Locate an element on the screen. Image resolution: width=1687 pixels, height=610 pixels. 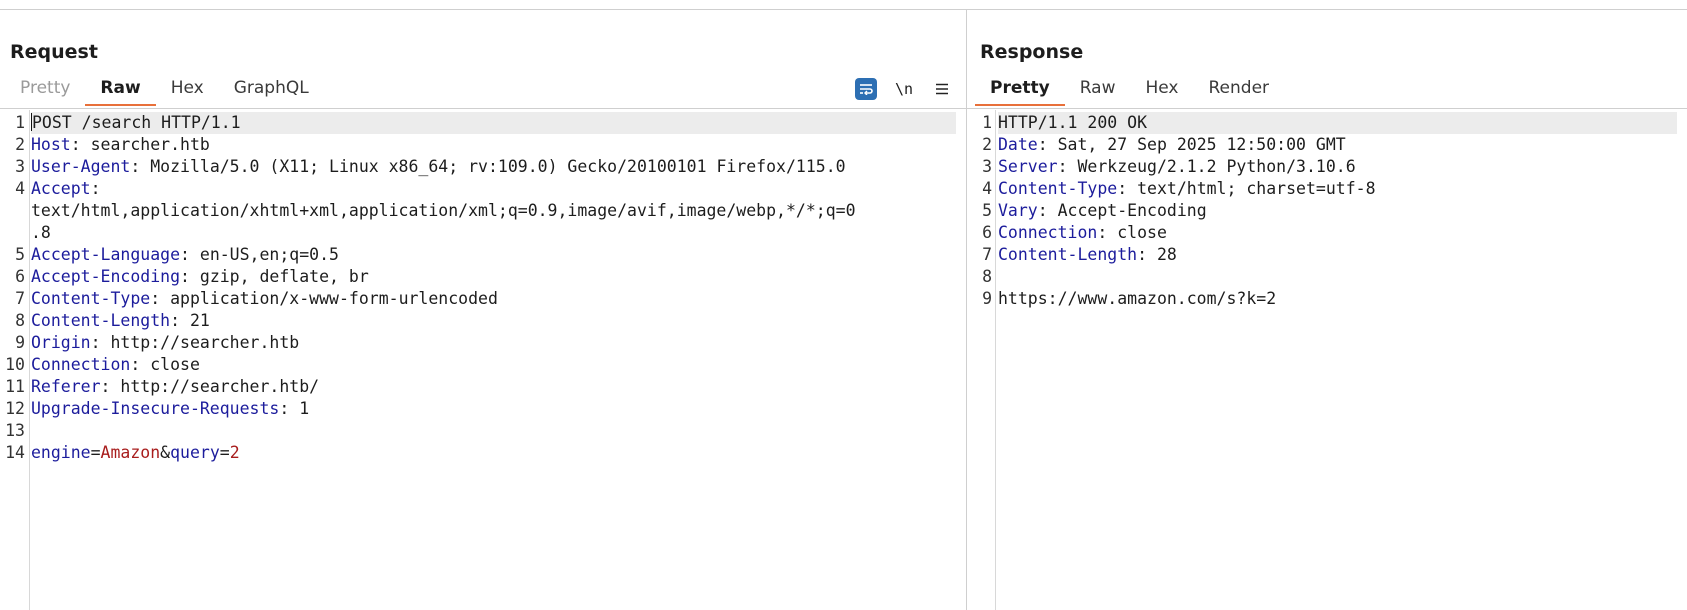
code-line: 6 Accept-Encoding: gzip, deflate, br is located at coordinates (483, 277).